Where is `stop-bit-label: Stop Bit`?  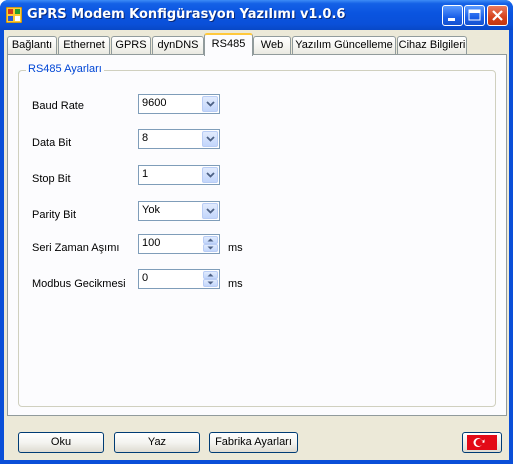
stop-bit-label: Stop Bit is located at coordinates (51, 179).